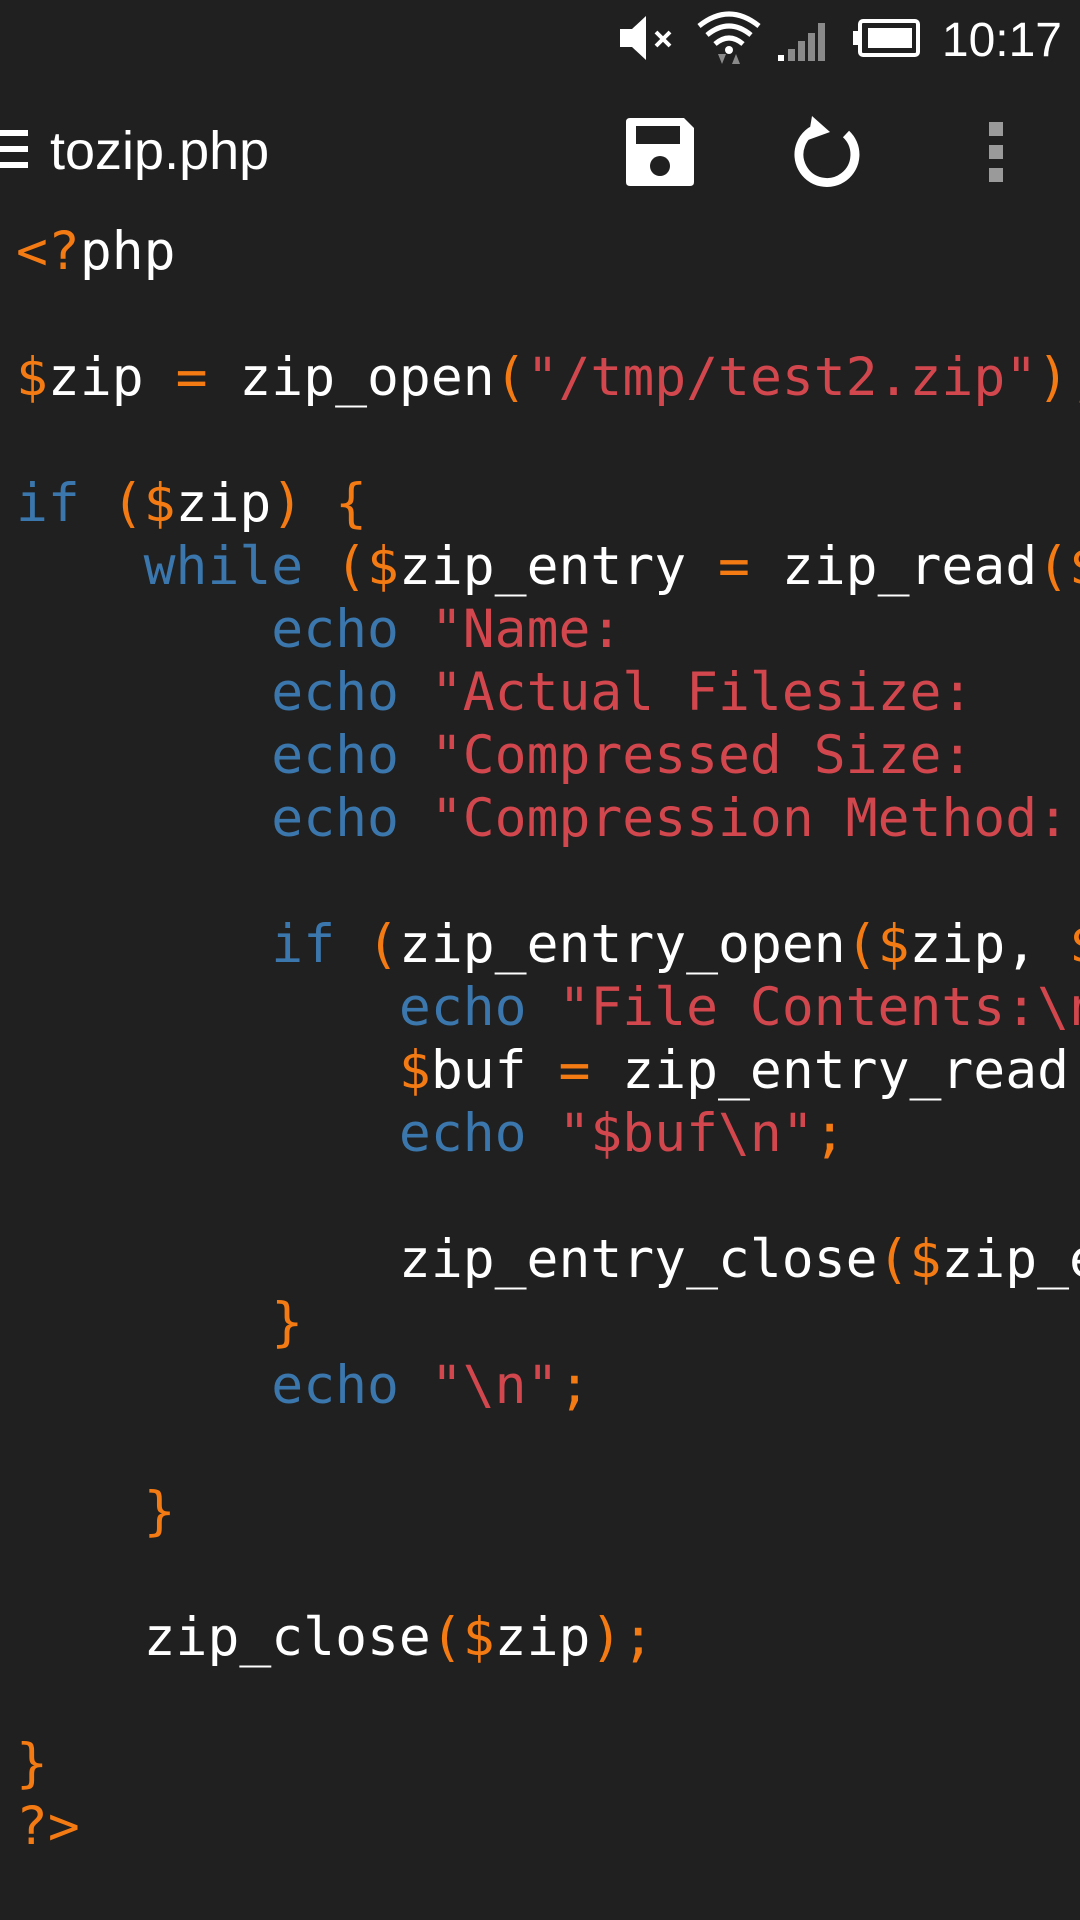 The image size is (1080, 1920). Describe the element at coordinates (540, 149) in the screenshot. I see `action-bar: tozip.php` at that location.